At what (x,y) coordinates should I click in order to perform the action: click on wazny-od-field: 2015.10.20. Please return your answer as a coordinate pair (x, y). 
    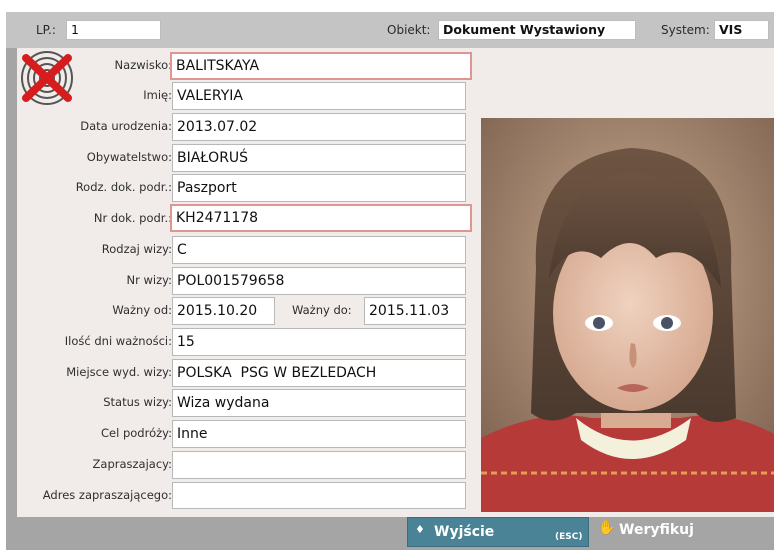
    Looking at the image, I should click on (223, 311).